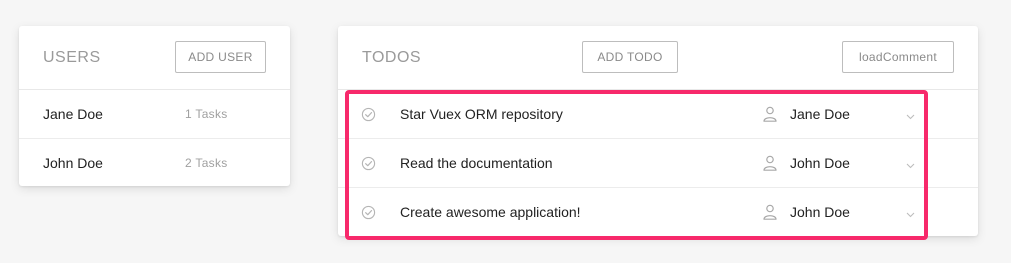 This screenshot has height=263, width=1011. What do you see at coordinates (392, 57) in the screenshot?
I see `todos-title: TODOS` at bounding box center [392, 57].